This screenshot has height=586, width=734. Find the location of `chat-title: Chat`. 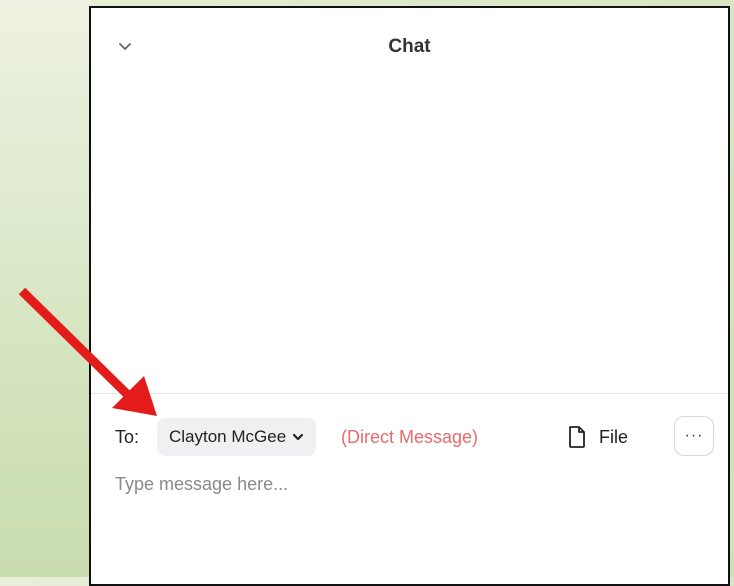

chat-title: Chat is located at coordinates (409, 46).